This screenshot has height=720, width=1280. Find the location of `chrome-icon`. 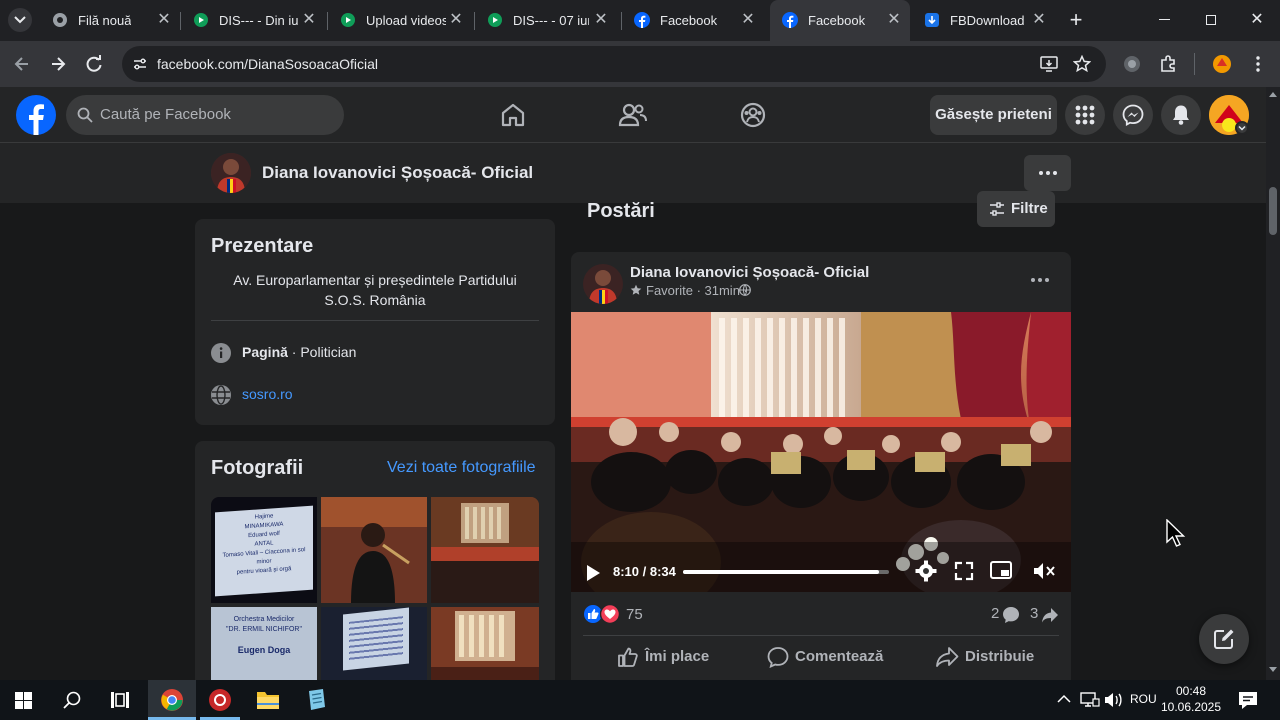

chrome-icon is located at coordinates (60, 20).